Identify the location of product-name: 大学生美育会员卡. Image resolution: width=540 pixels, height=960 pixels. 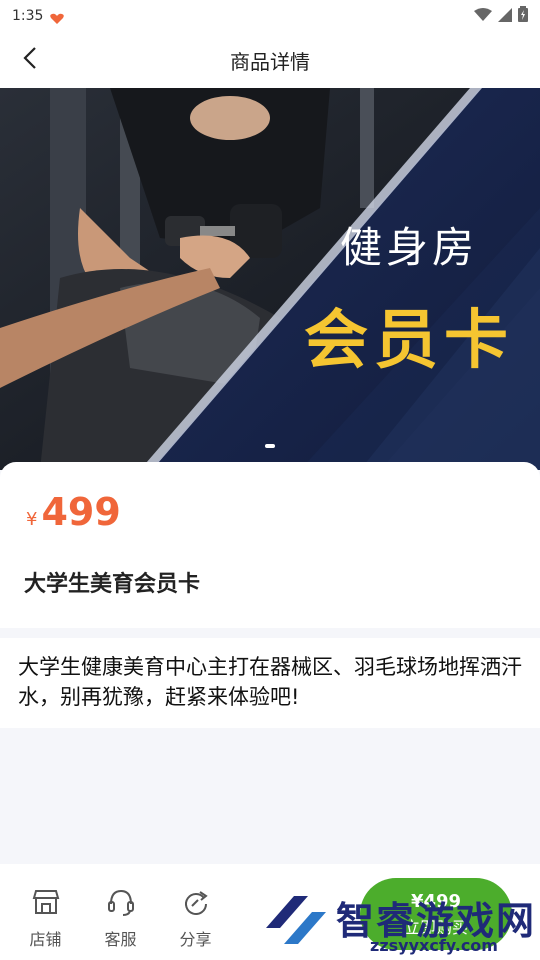
(112, 584).